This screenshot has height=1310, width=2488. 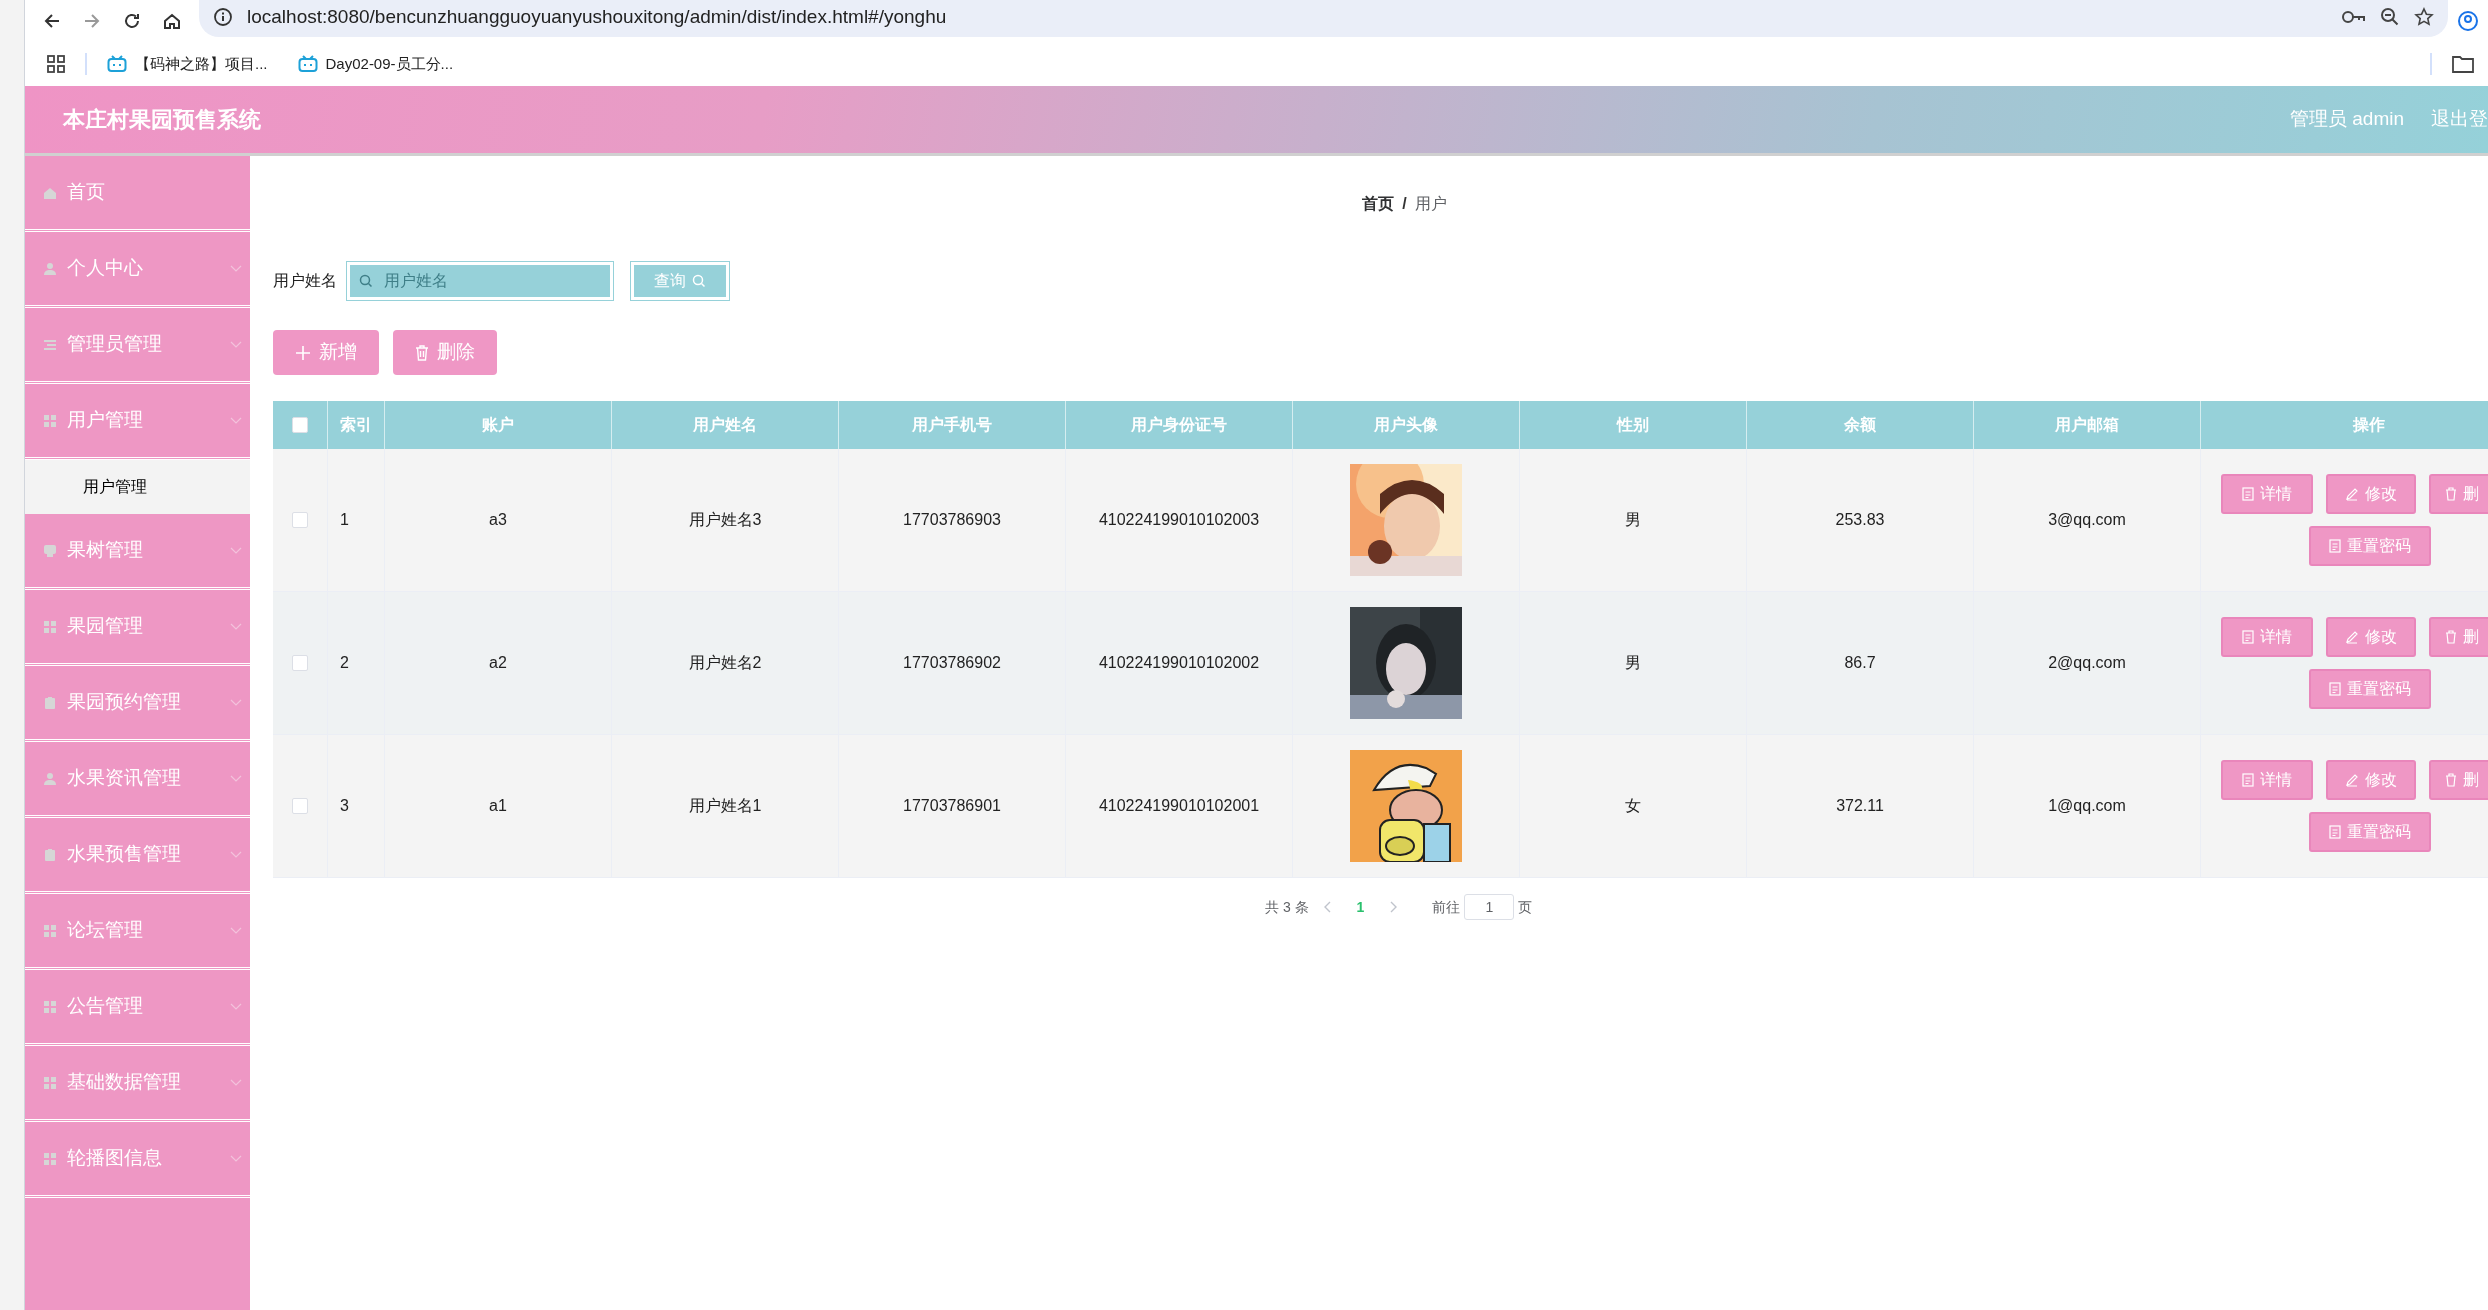 What do you see at coordinates (1323, 18) in the screenshot?
I see `address-bar: localhost:8080/bencunzhuangguoyuanyushouxitong/admin/dist/index.html#/yonghu` at bounding box center [1323, 18].